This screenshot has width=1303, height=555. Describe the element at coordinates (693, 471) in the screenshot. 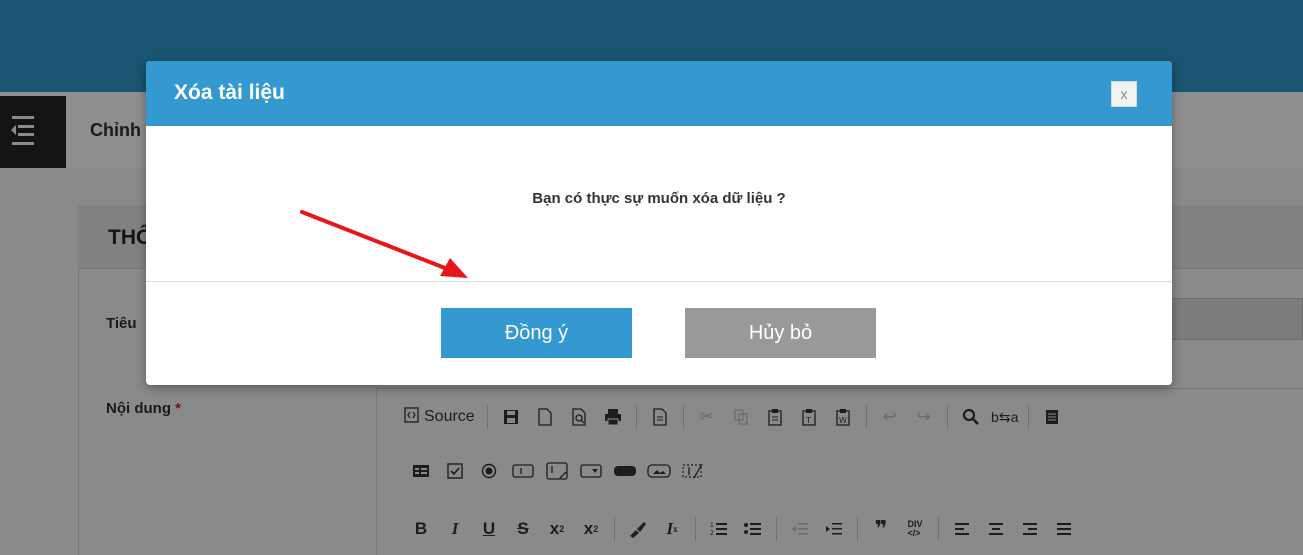

I see `hiddenfield-icon` at that location.